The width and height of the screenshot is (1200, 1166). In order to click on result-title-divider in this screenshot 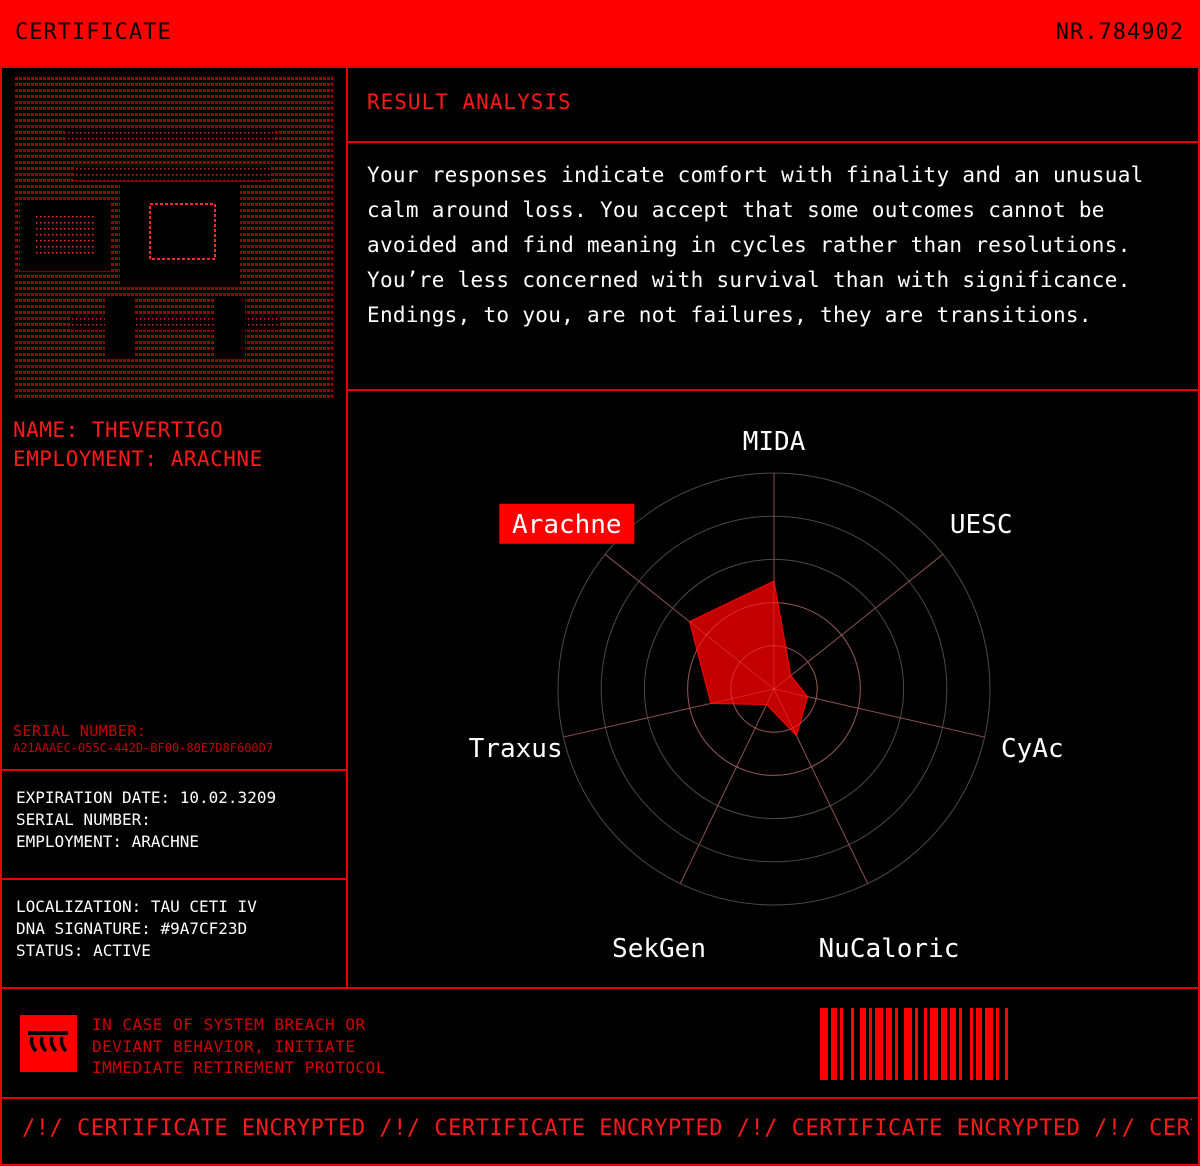, I will do `click(773, 142)`.